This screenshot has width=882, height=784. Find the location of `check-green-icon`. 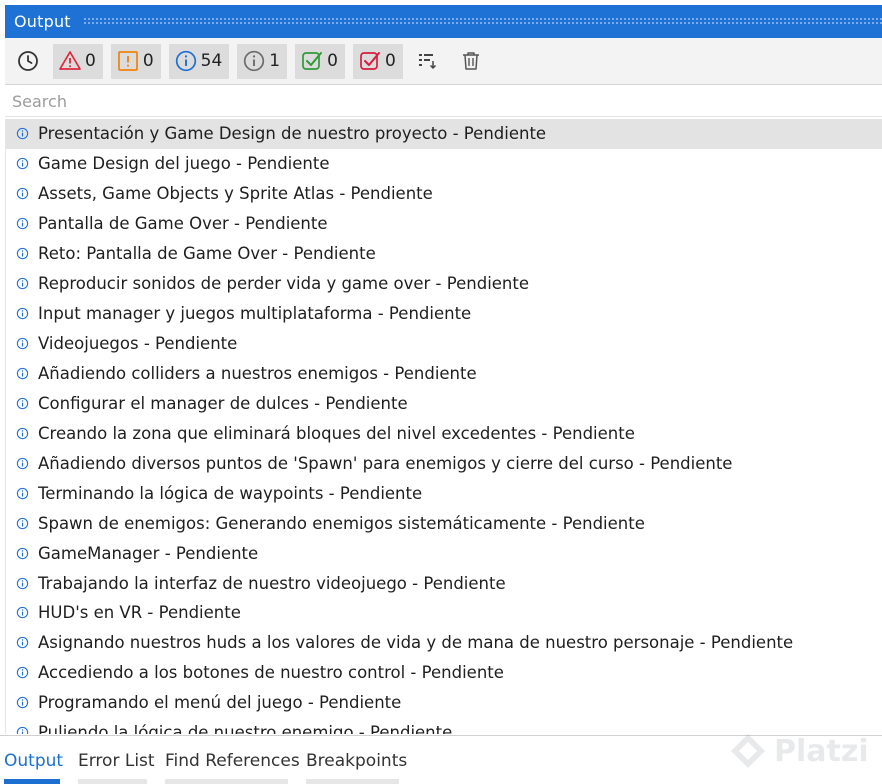

check-green-icon is located at coordinates (312, 61).